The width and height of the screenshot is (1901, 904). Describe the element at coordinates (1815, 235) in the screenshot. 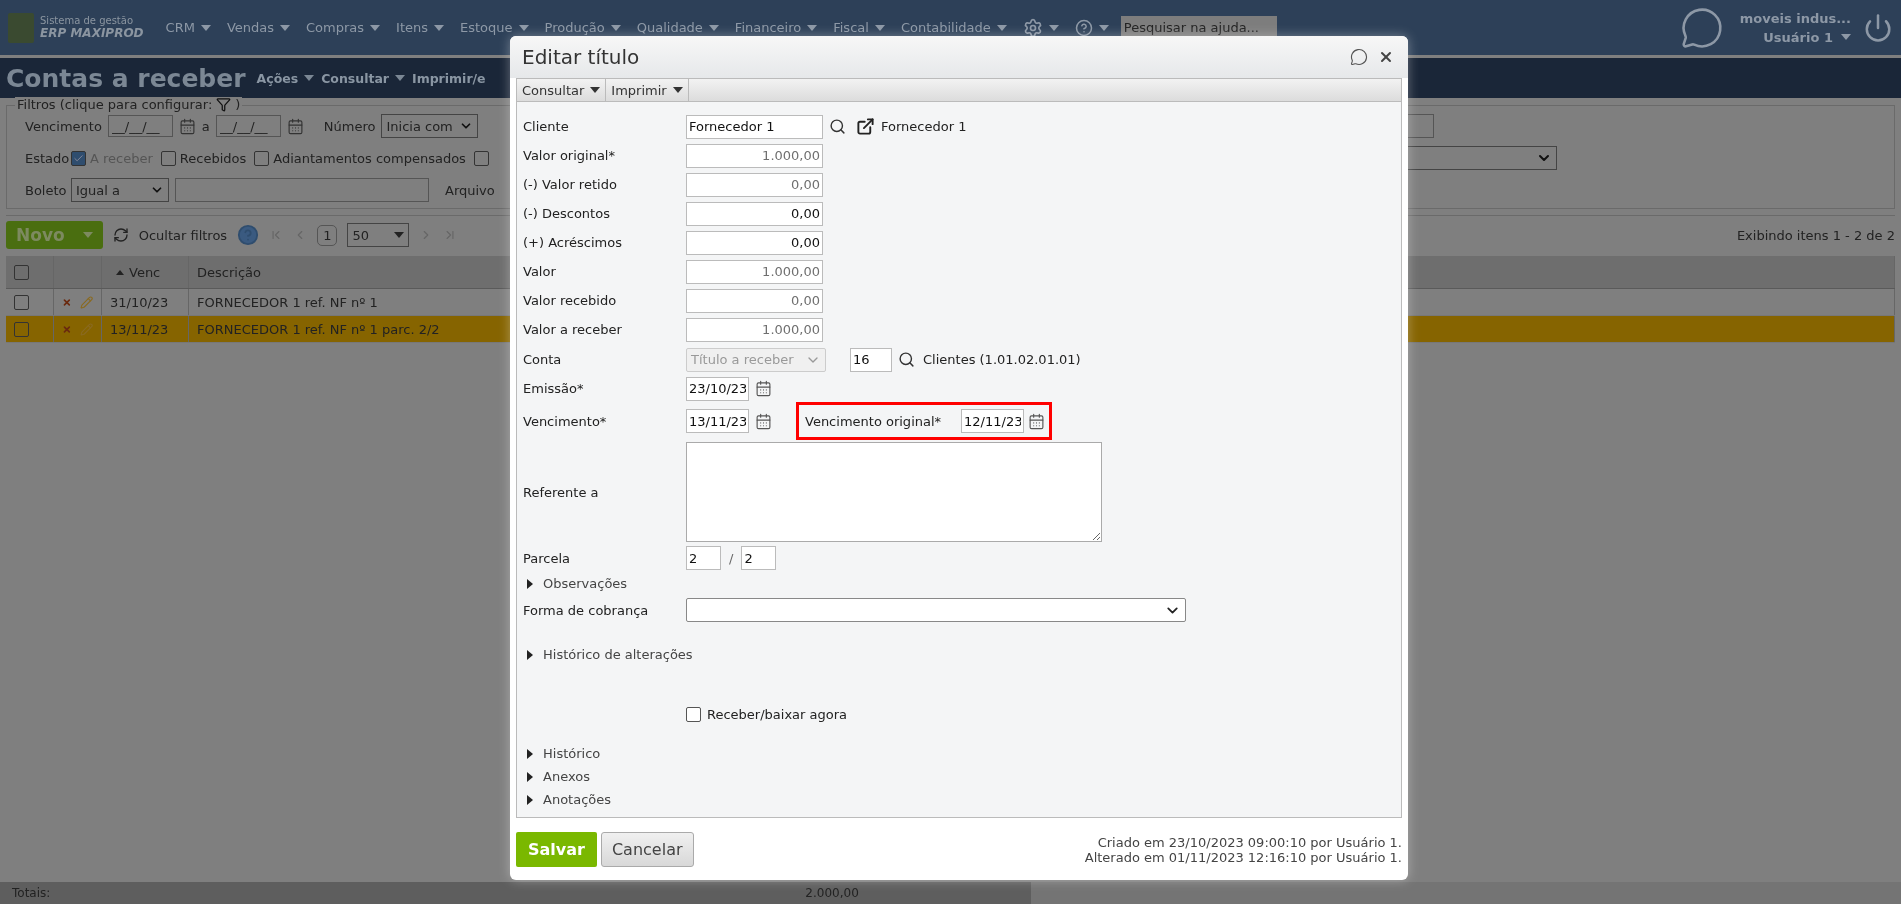

I see `items-summary: Exibindo itens 1 - 2 de 2` at that location.